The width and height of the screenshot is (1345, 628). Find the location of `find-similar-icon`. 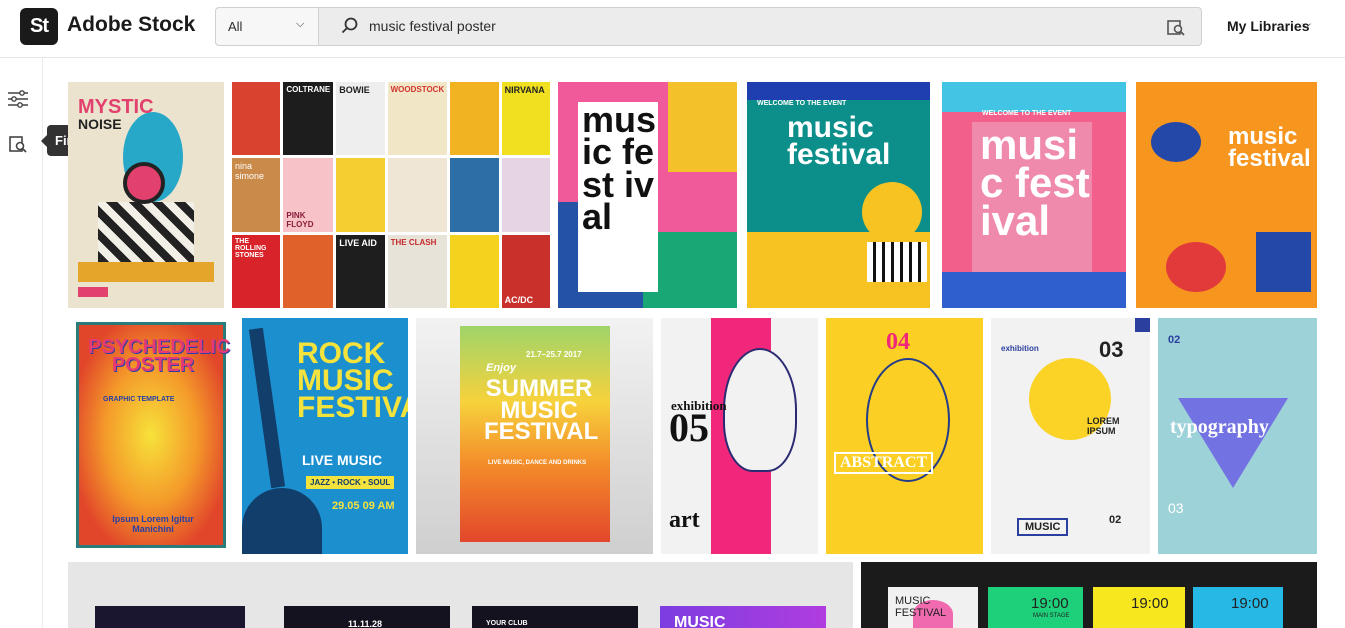

find-similar-icon is located at coordinates (18, 144).